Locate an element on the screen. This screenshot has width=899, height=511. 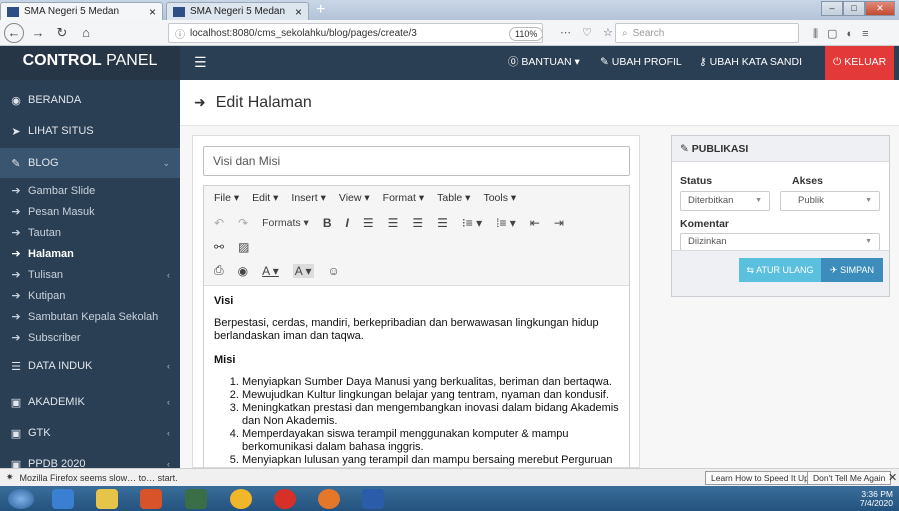
reset-button: ⇆ ATUR ULANG is located at coordinates (780, 270).